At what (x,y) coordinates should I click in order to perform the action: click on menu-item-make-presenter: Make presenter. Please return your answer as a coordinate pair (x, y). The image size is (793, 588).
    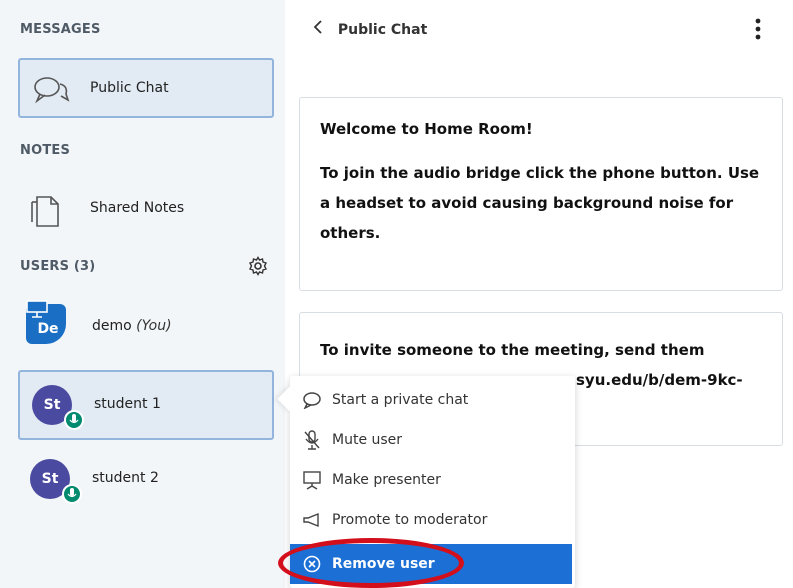
    Looking at the image, I should click on (432, 480).